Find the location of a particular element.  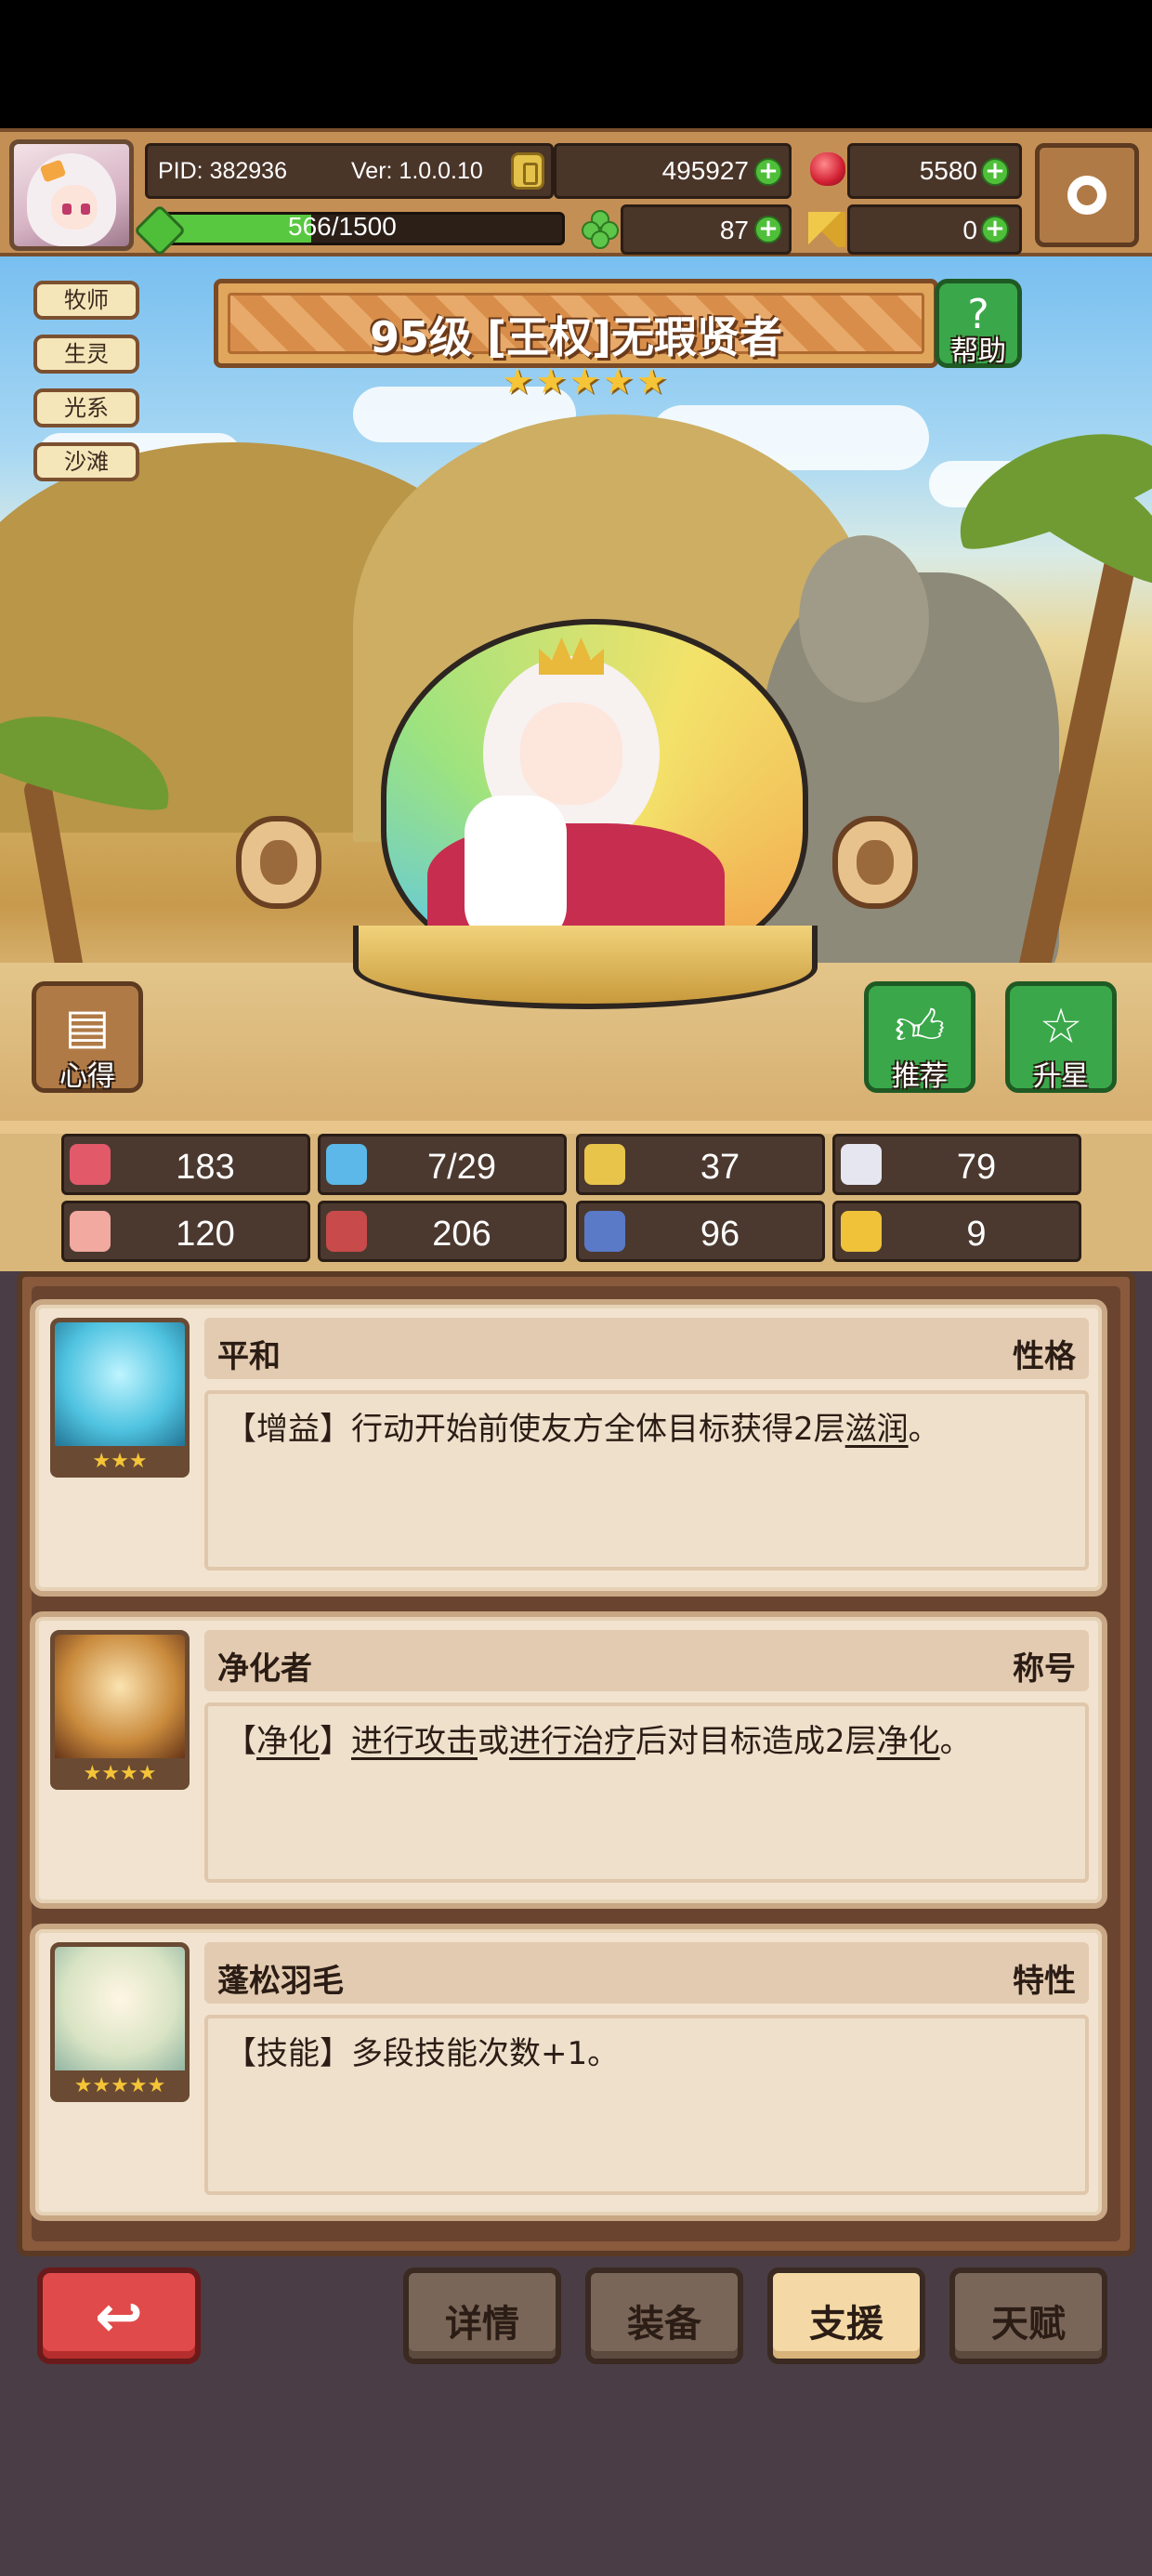

ruby-amount: 5580 is located at coordinates (948, 170).